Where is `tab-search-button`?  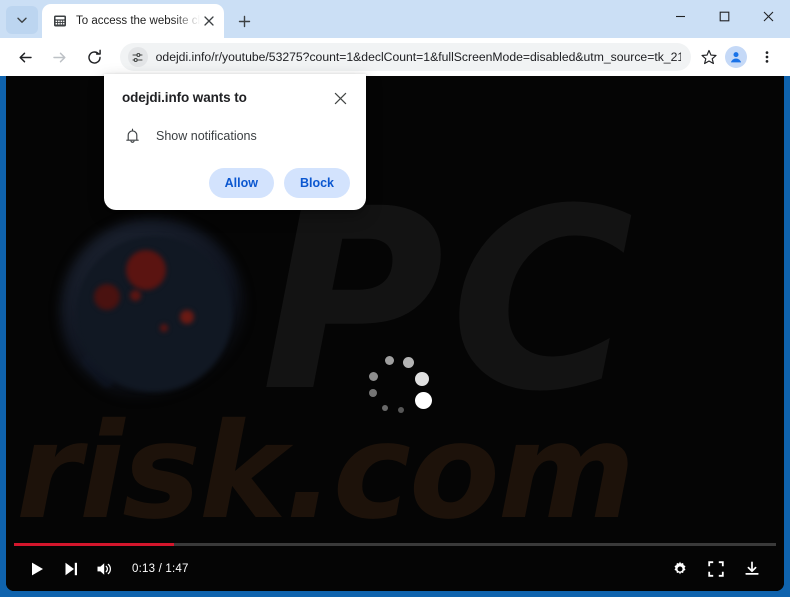
tab-search-button is located at coordinates (22, 20).